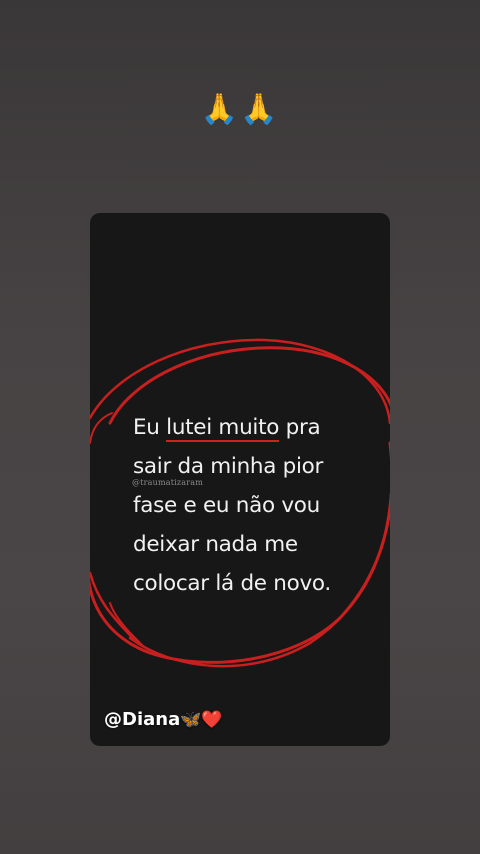 The image size is (480, 854). Describe the element at coordinates (232, 583) in the screenshot. I see `quote-line-5: colocar lá de novo.` at that location.